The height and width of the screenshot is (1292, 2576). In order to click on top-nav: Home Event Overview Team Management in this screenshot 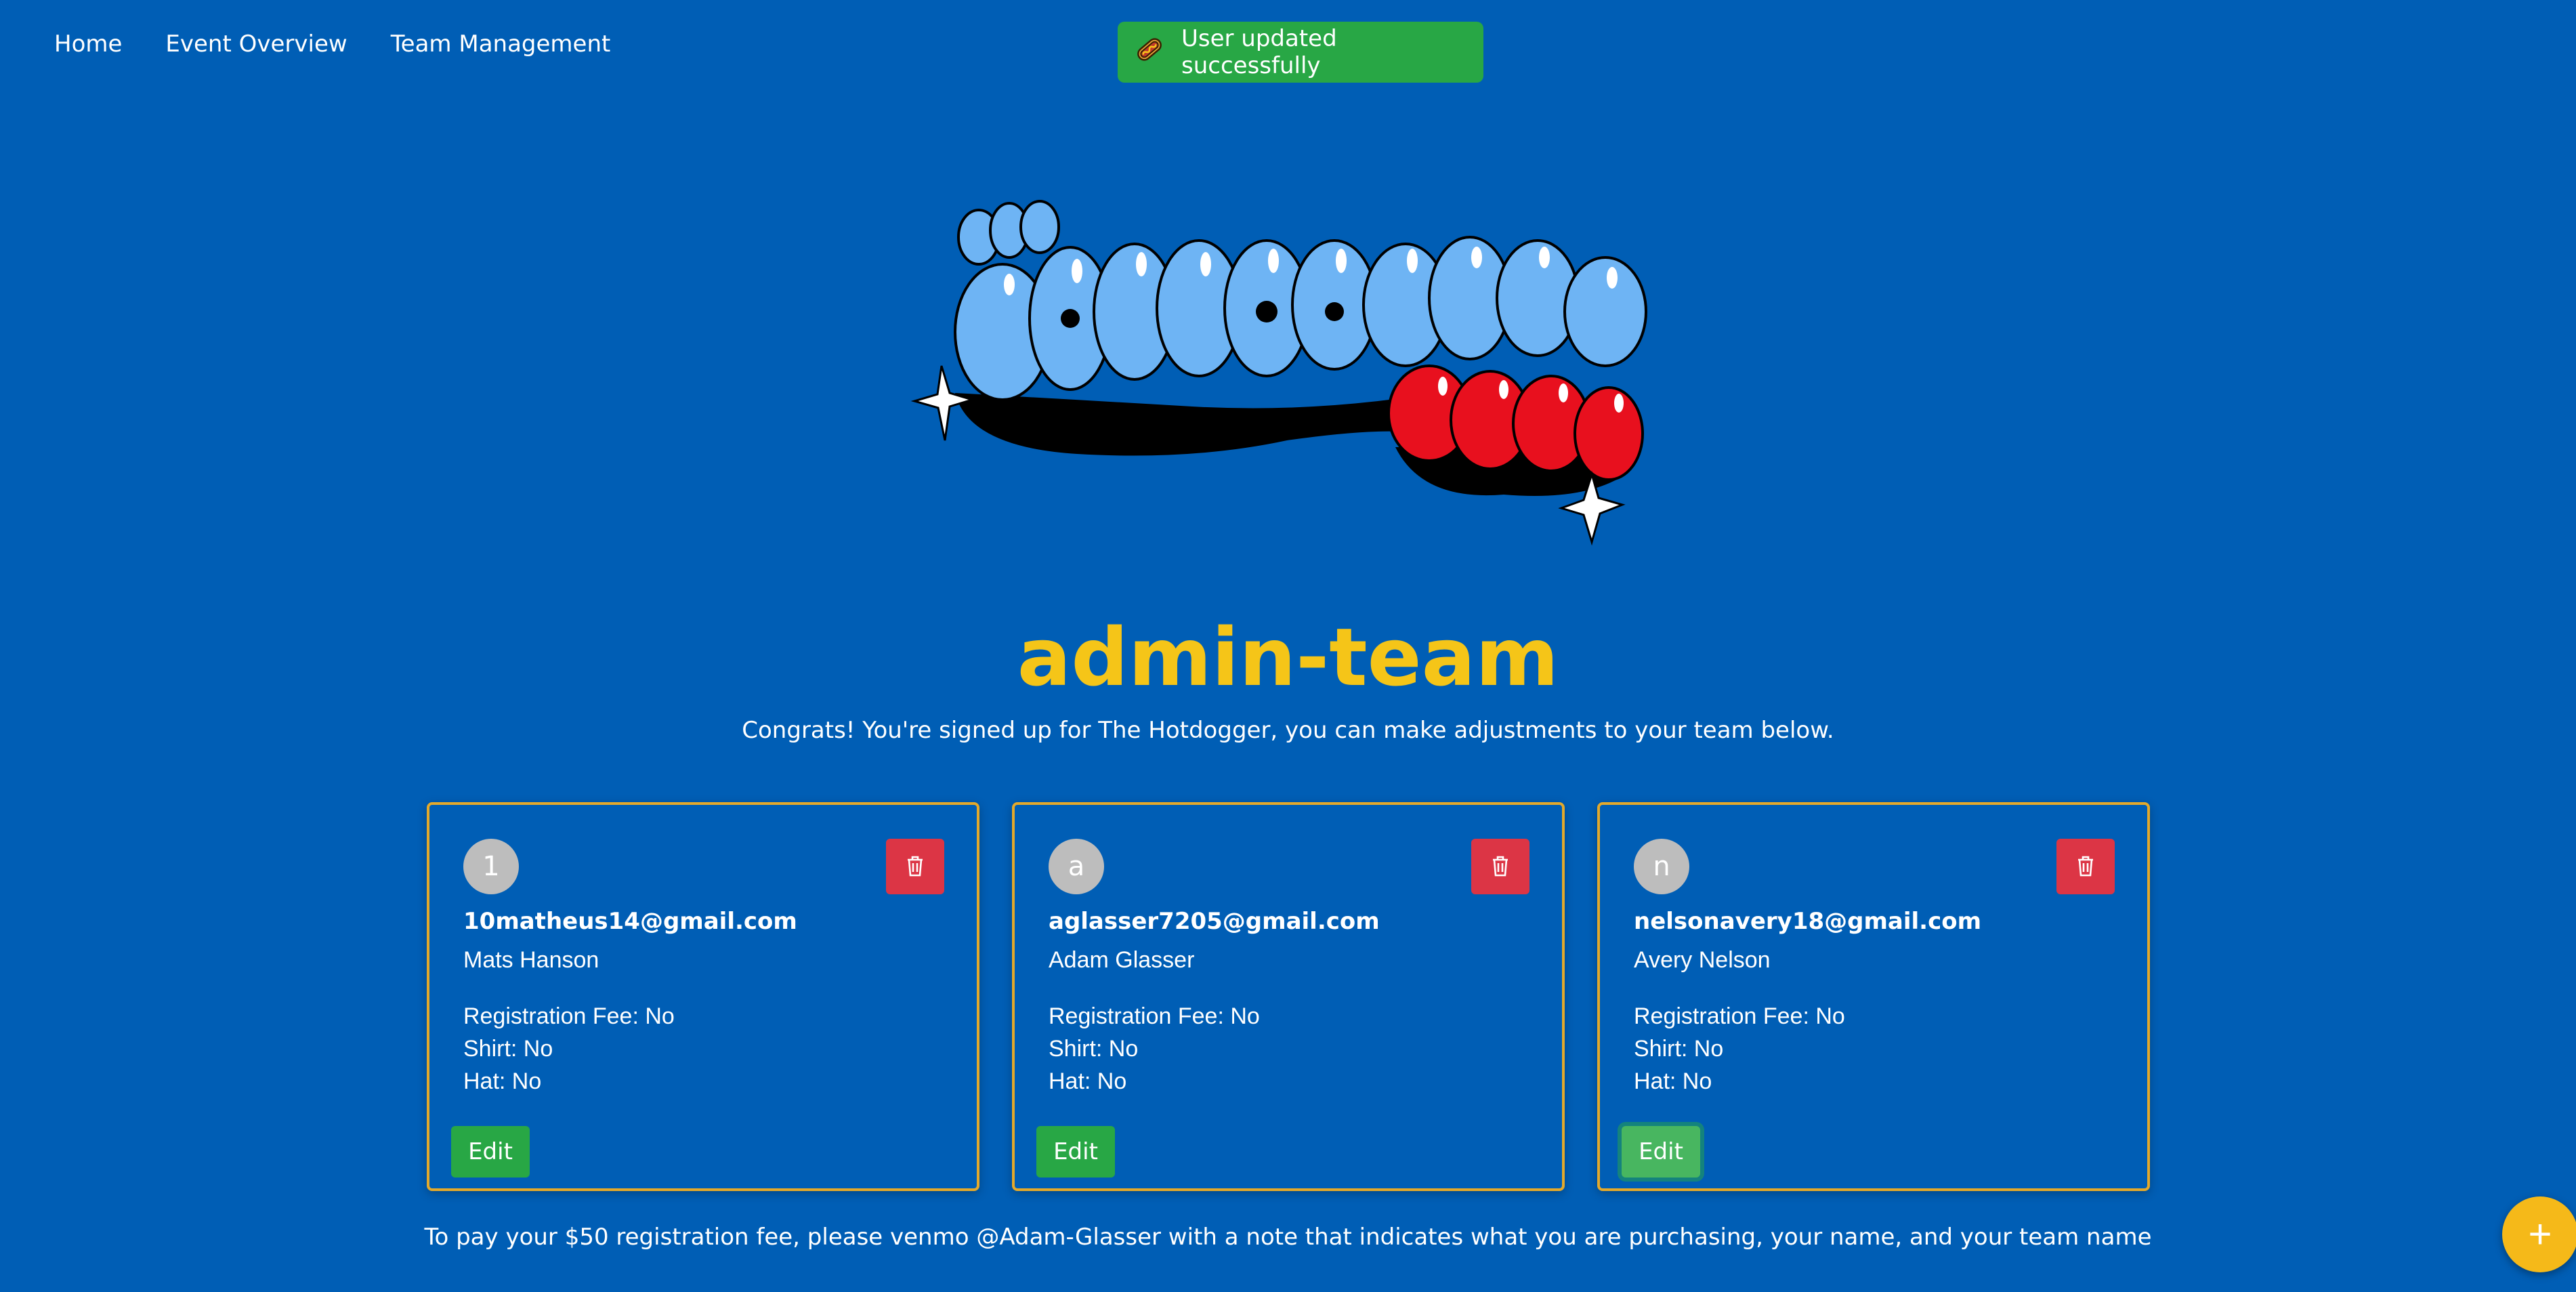, I will do `click(332, 44)`.